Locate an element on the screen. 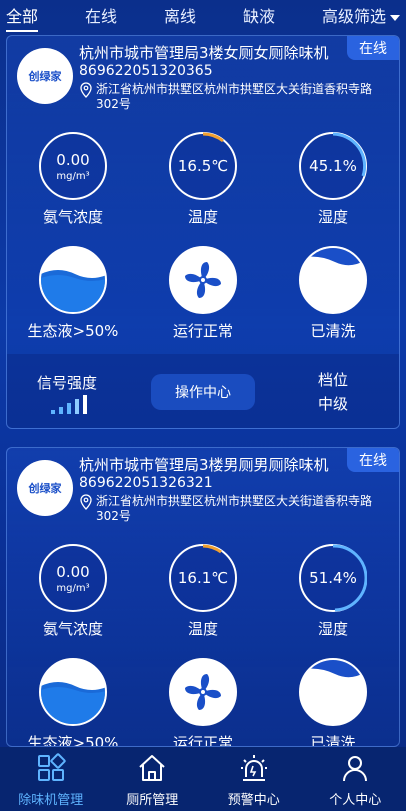 This screenshot has height=811, width=406. tab-advanced-filter: 高级筛选 is located at coordinates (361, 15).